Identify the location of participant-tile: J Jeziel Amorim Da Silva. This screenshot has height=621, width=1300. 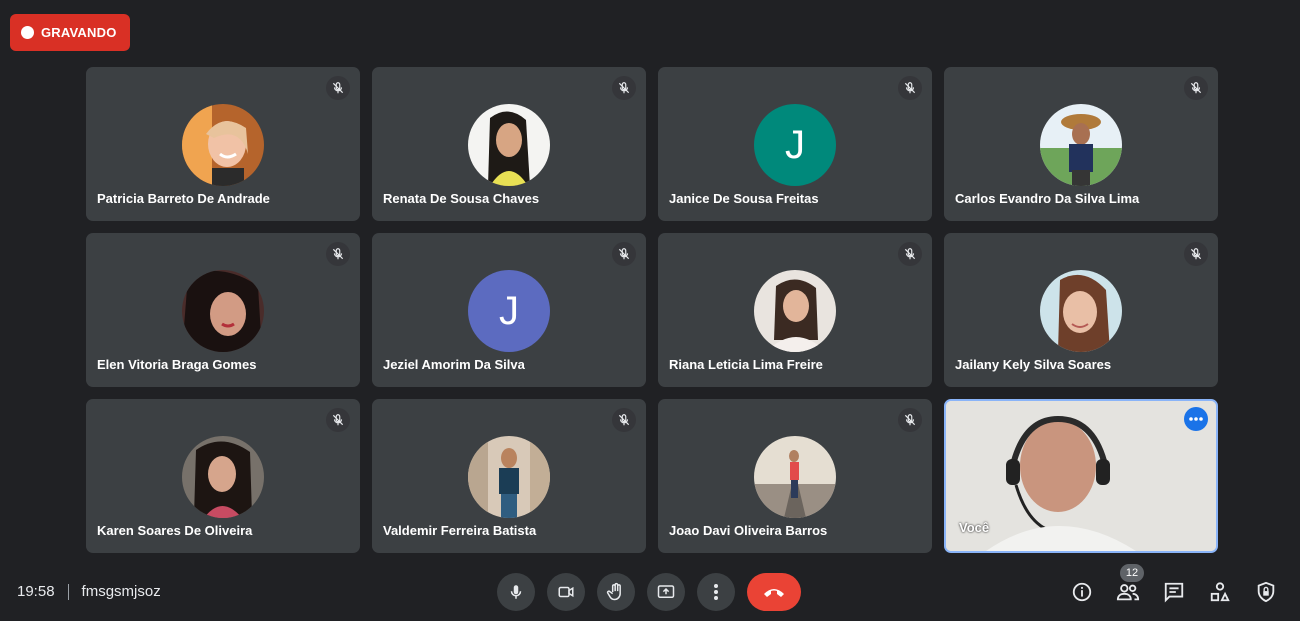
(509, 310).